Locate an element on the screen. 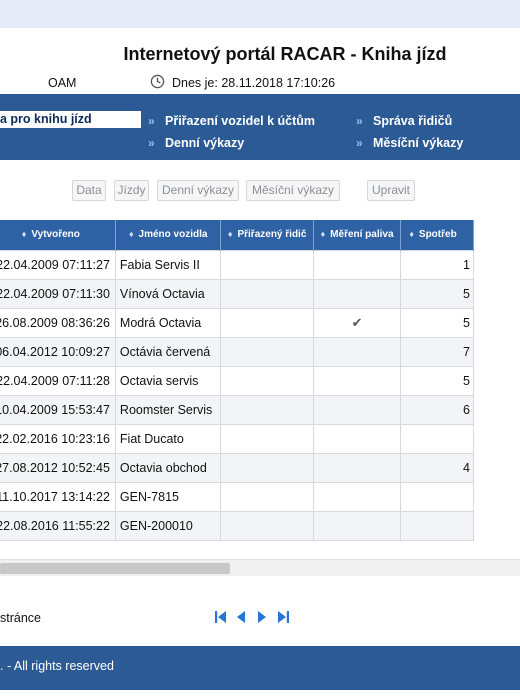  pager-label: stránce is located at coordinates (20, 618).